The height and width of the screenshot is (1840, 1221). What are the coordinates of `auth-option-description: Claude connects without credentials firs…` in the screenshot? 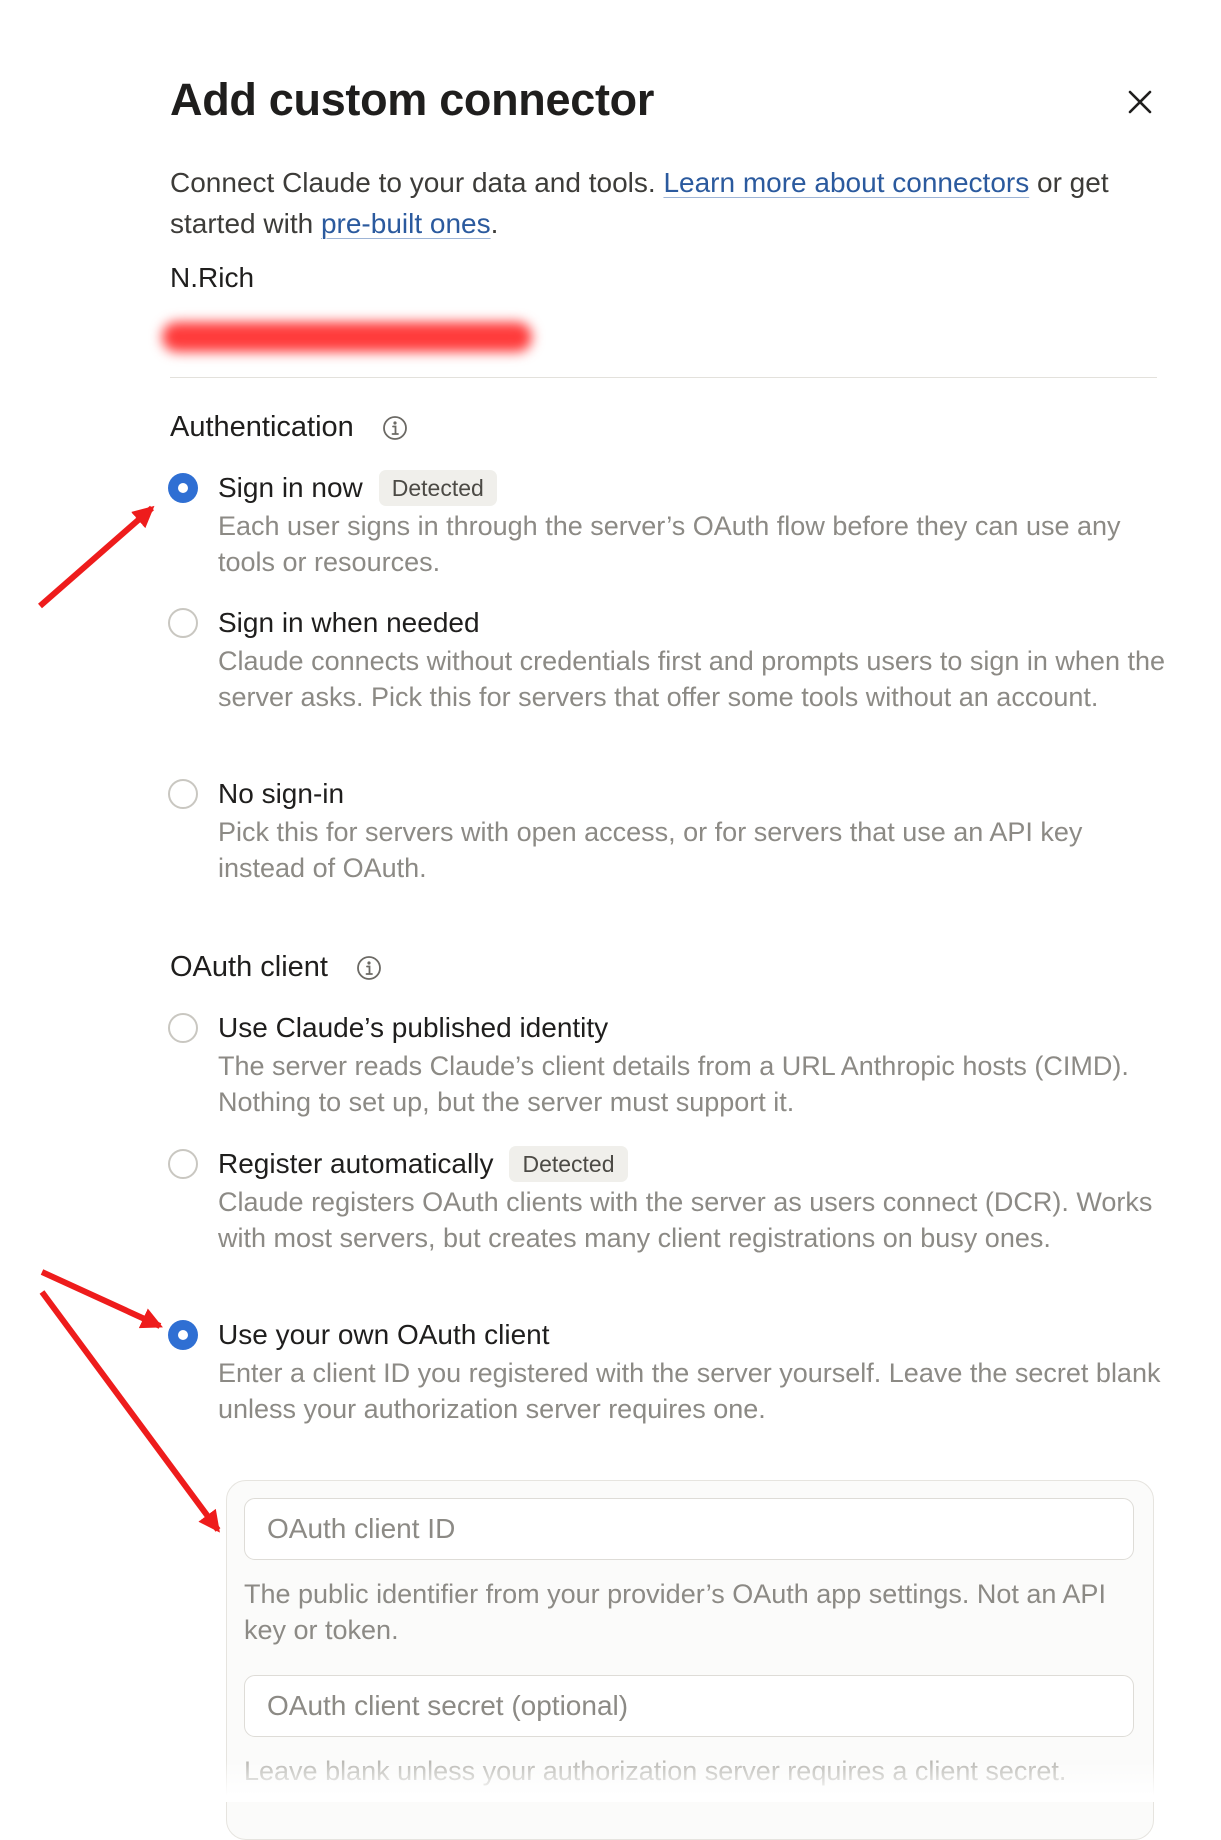 It's located at (692, 679).